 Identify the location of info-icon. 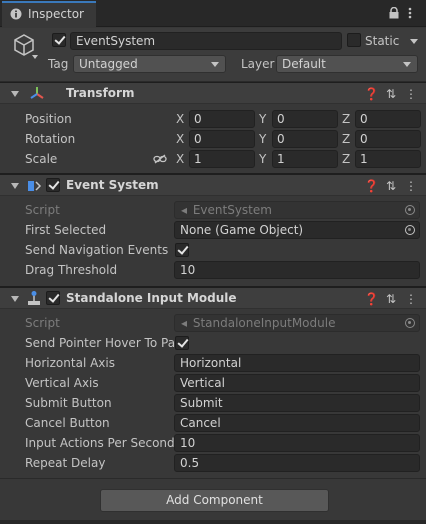
(16, 14).